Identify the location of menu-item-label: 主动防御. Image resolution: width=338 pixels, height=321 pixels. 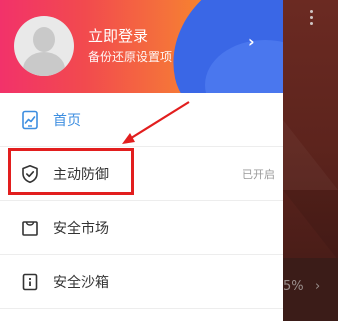
(81, 175).